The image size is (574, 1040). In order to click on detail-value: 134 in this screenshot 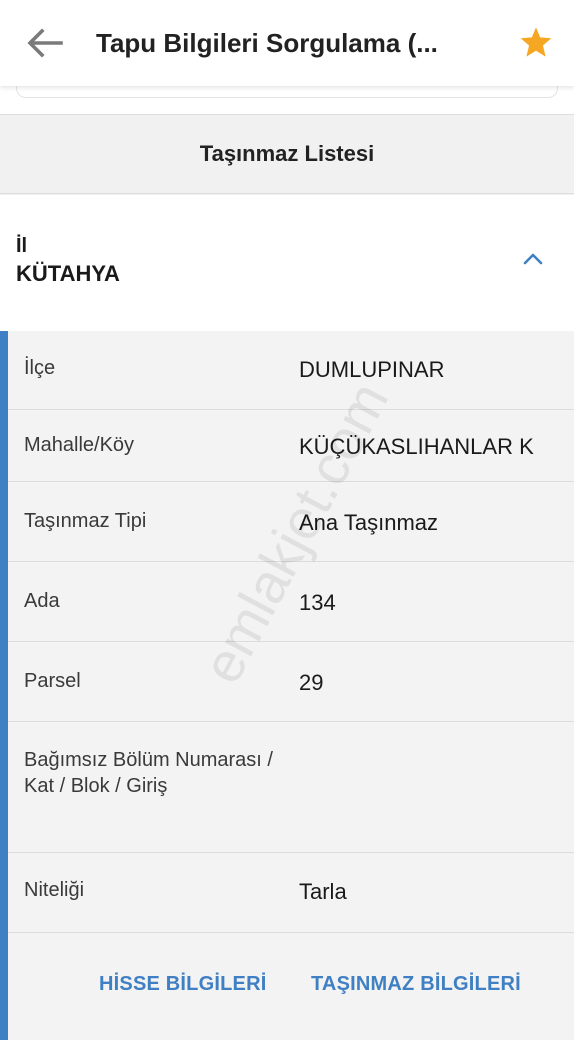, I will do `click(317, 602)`.